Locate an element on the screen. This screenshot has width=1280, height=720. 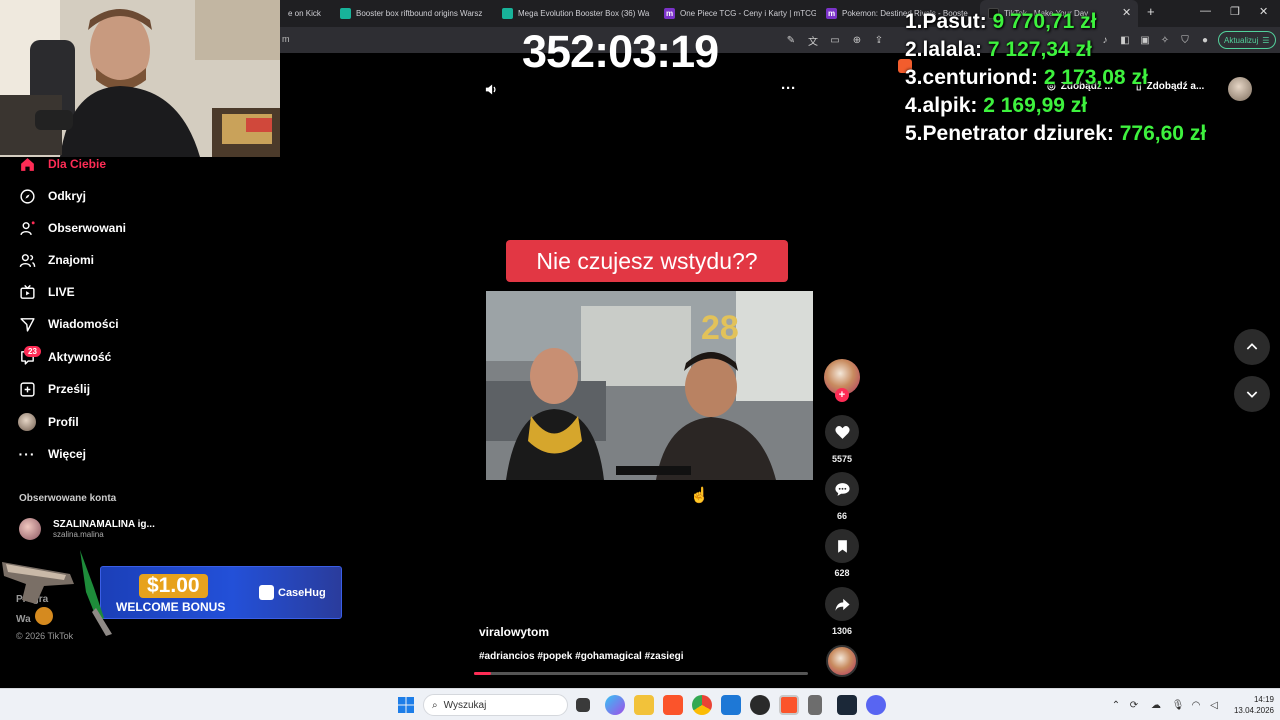
tray-volume-icon: ◁ is located at coordinates (1214, 705).